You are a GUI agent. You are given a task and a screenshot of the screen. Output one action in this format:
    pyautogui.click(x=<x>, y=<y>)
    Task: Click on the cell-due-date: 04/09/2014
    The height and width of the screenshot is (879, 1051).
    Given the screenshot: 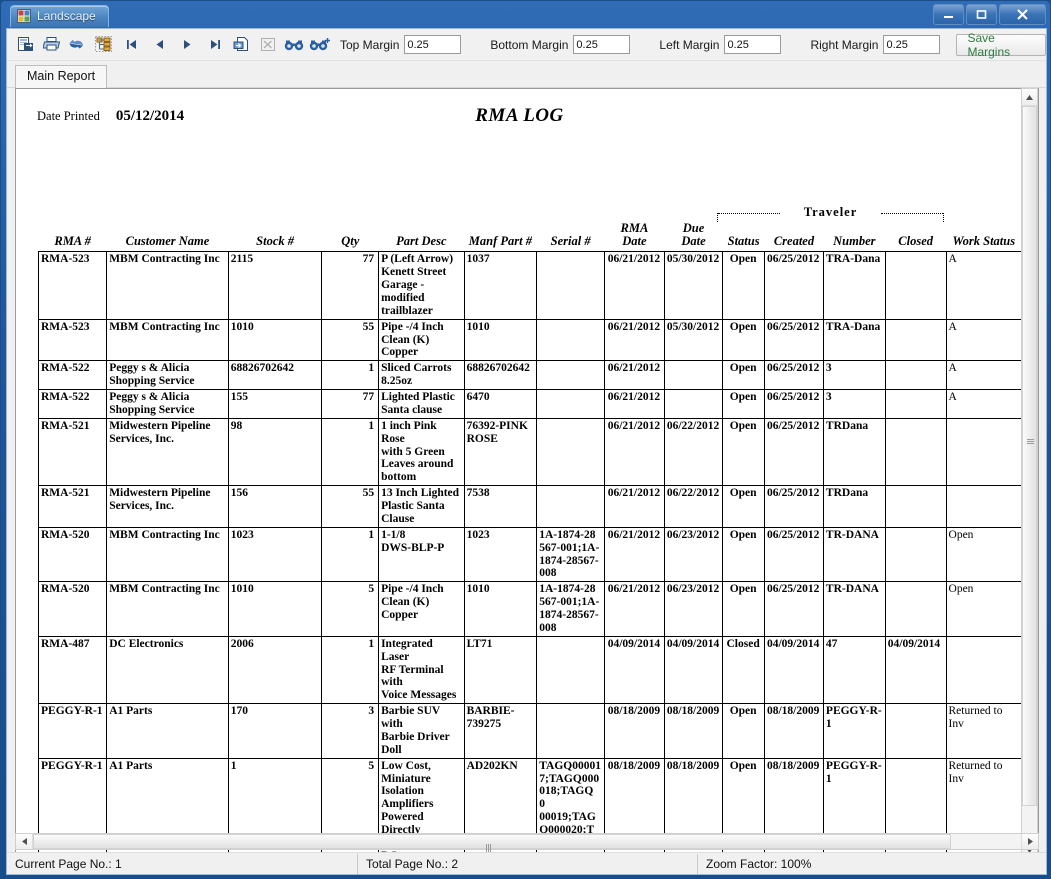 What is the action you would take?
    pyautogui.click(x=693, y=670)
    